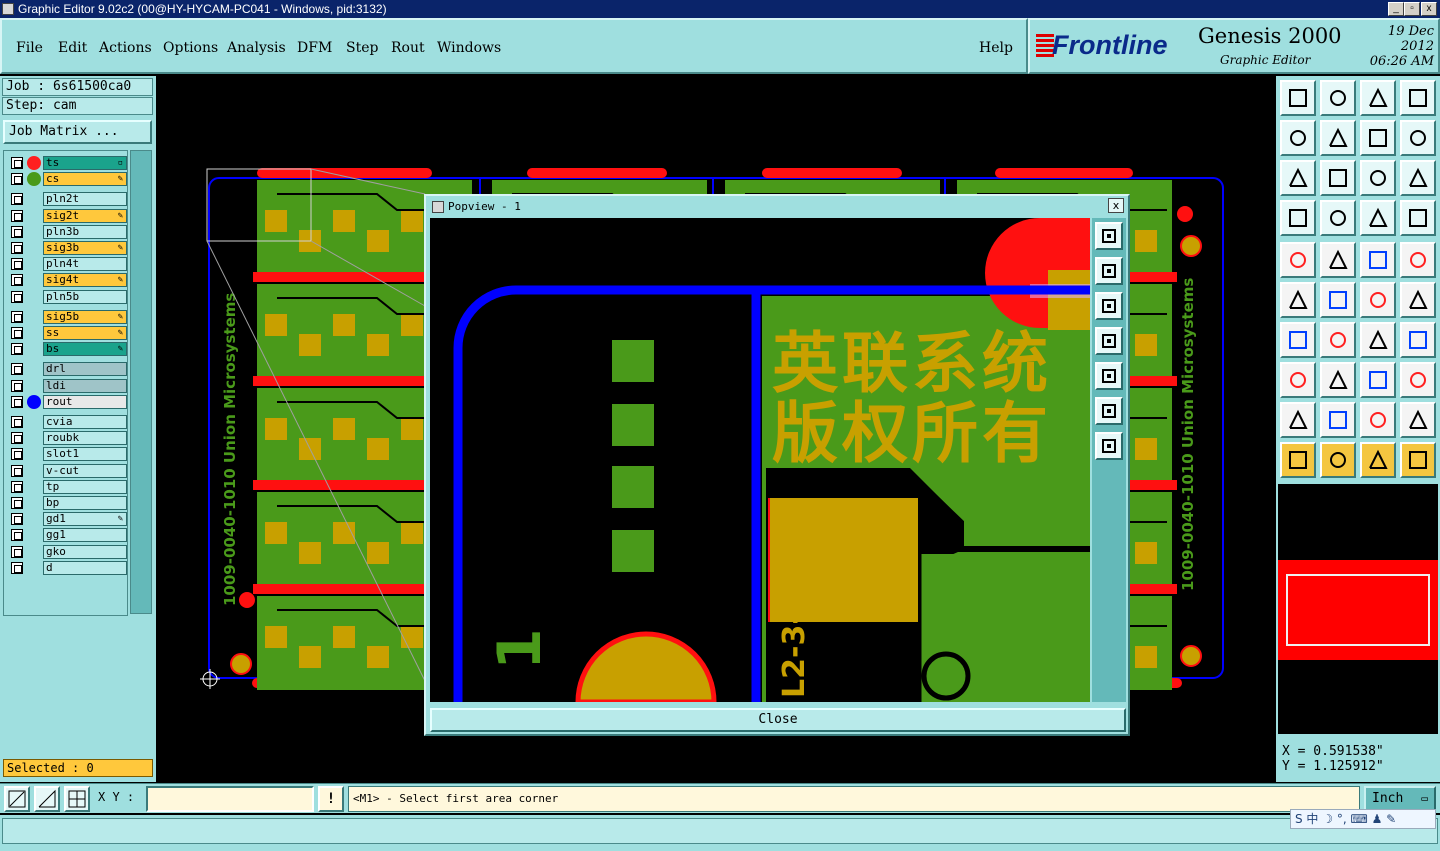 This screenshot has width=1440, height=851. I want to click on line-icon, so click(1338, 260).